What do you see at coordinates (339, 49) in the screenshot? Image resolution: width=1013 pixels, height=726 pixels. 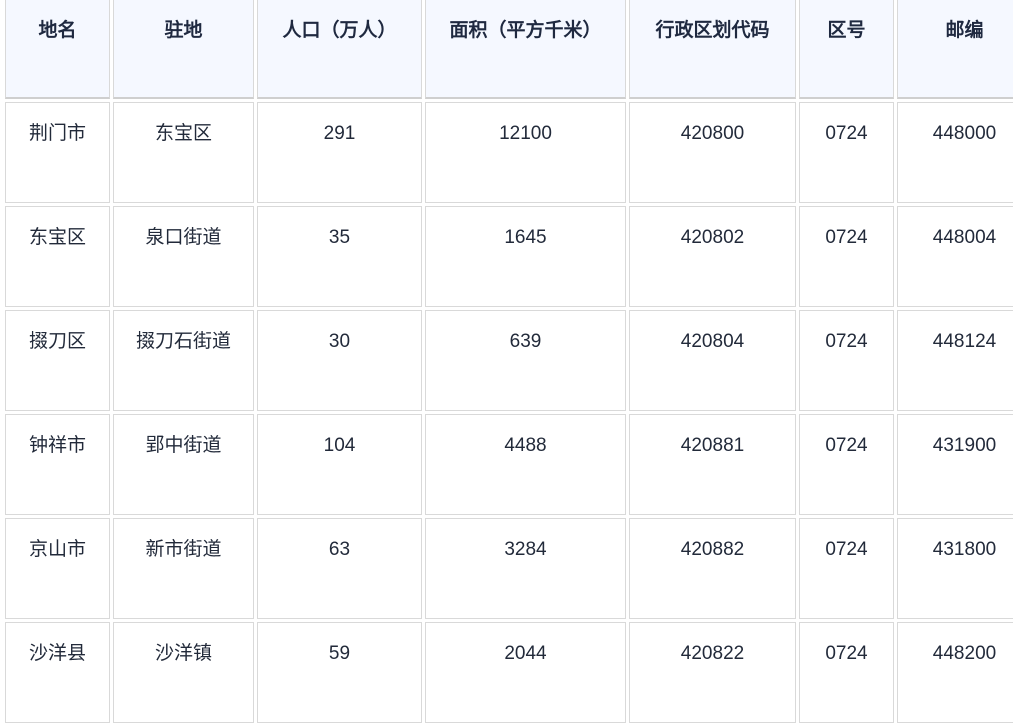 I see `header-population: 人口（万人）` at bounding box center [339, 49].